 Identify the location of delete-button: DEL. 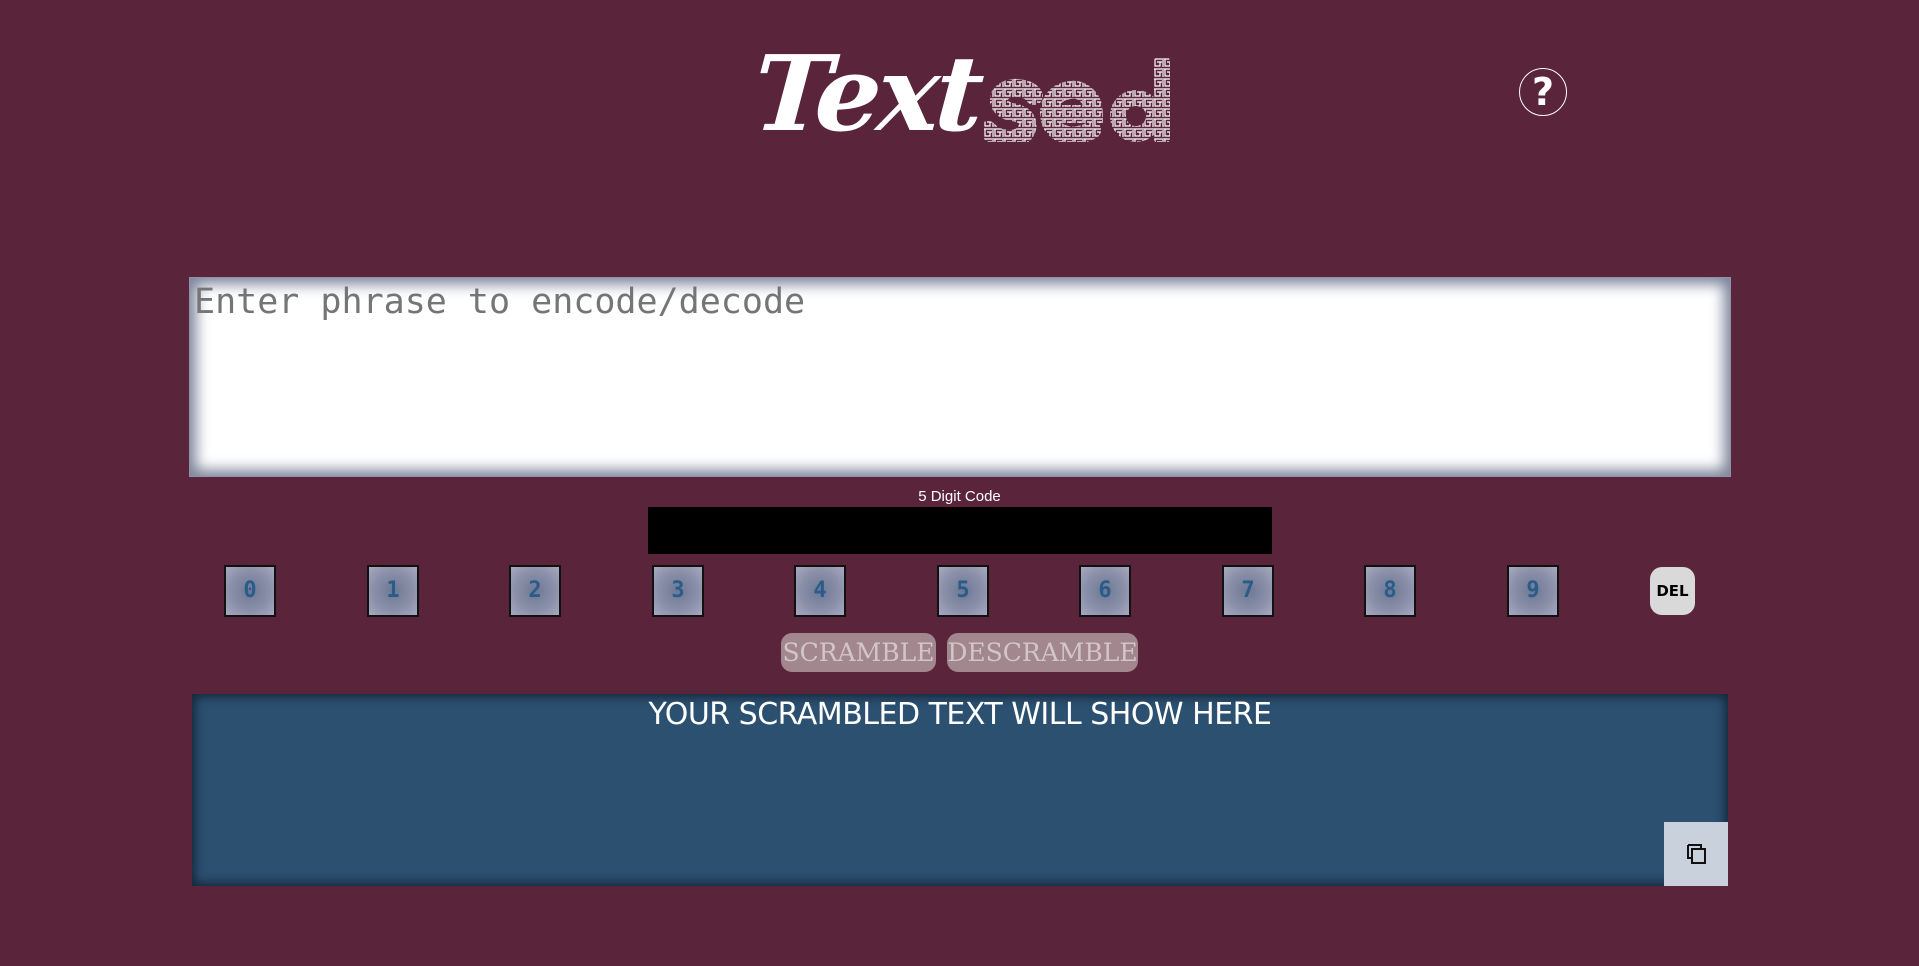
(1672, 591).